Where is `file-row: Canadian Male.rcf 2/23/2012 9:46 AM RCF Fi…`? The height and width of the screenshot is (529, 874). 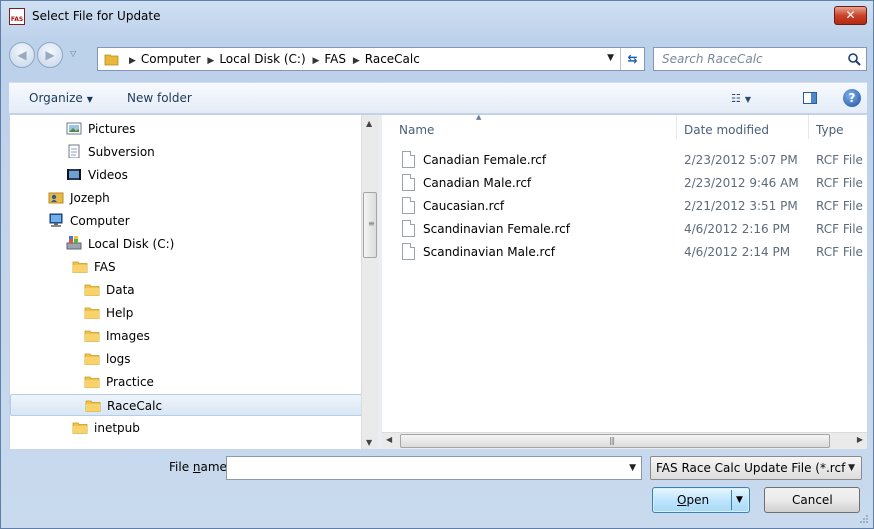 file-row: Canadian Male.rcf 2/23/2012 9:46 AM RCF Fi… is located at coordinates (624, 183).